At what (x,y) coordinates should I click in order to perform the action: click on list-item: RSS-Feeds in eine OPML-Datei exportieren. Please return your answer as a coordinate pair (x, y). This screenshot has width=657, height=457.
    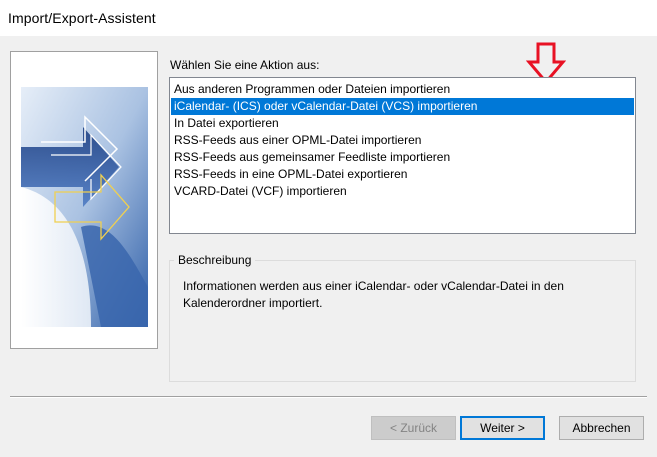
    Looking at the image, I should click on (402, 174).